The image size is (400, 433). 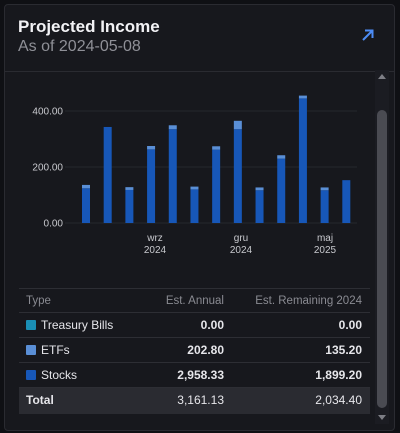 I want to click on table-total-row: Total 3,161.13 2,034.40, so click(x=194, y=401).